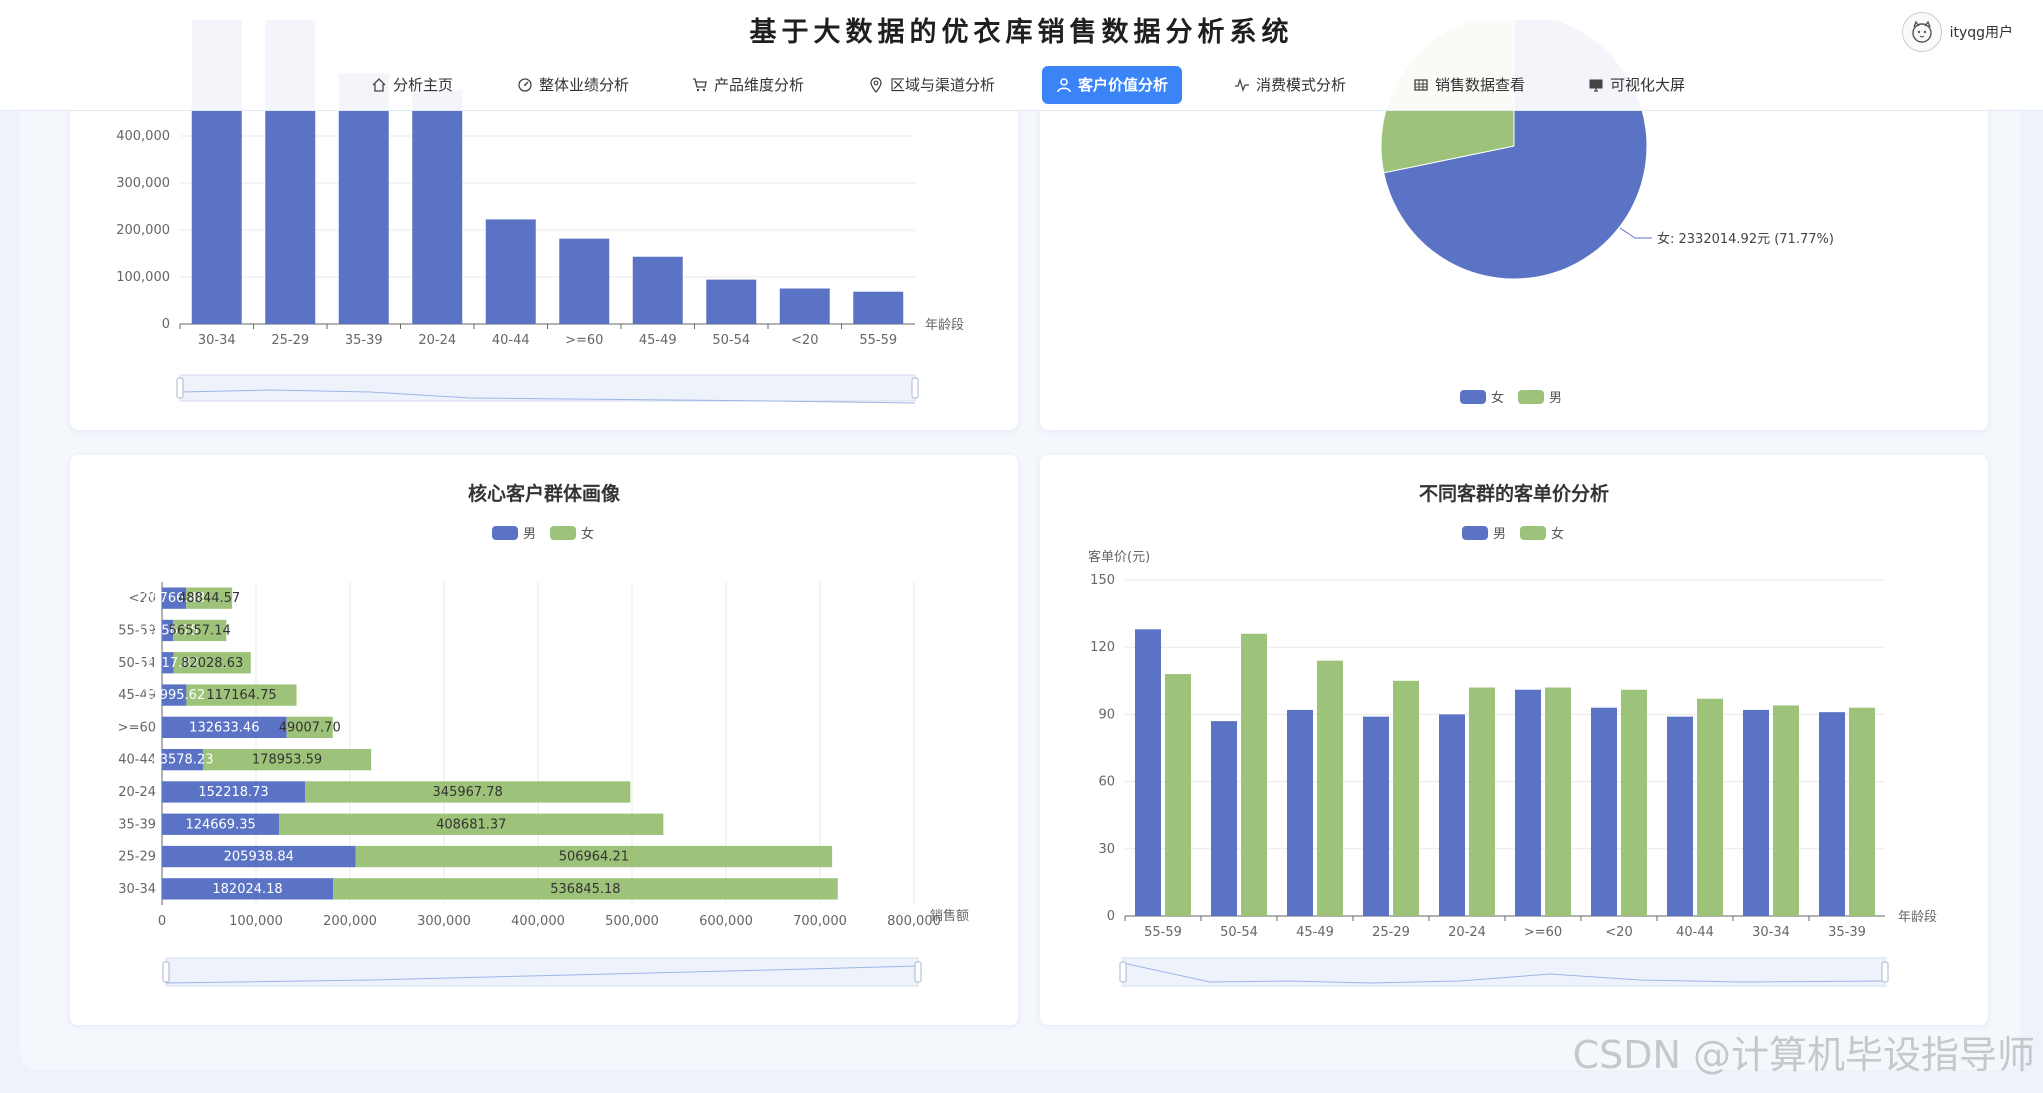  What do you see at coordinates (143, 183) in the screenshot?
I see `y-tick-label: 300,000` at bounding box center [143, 183].